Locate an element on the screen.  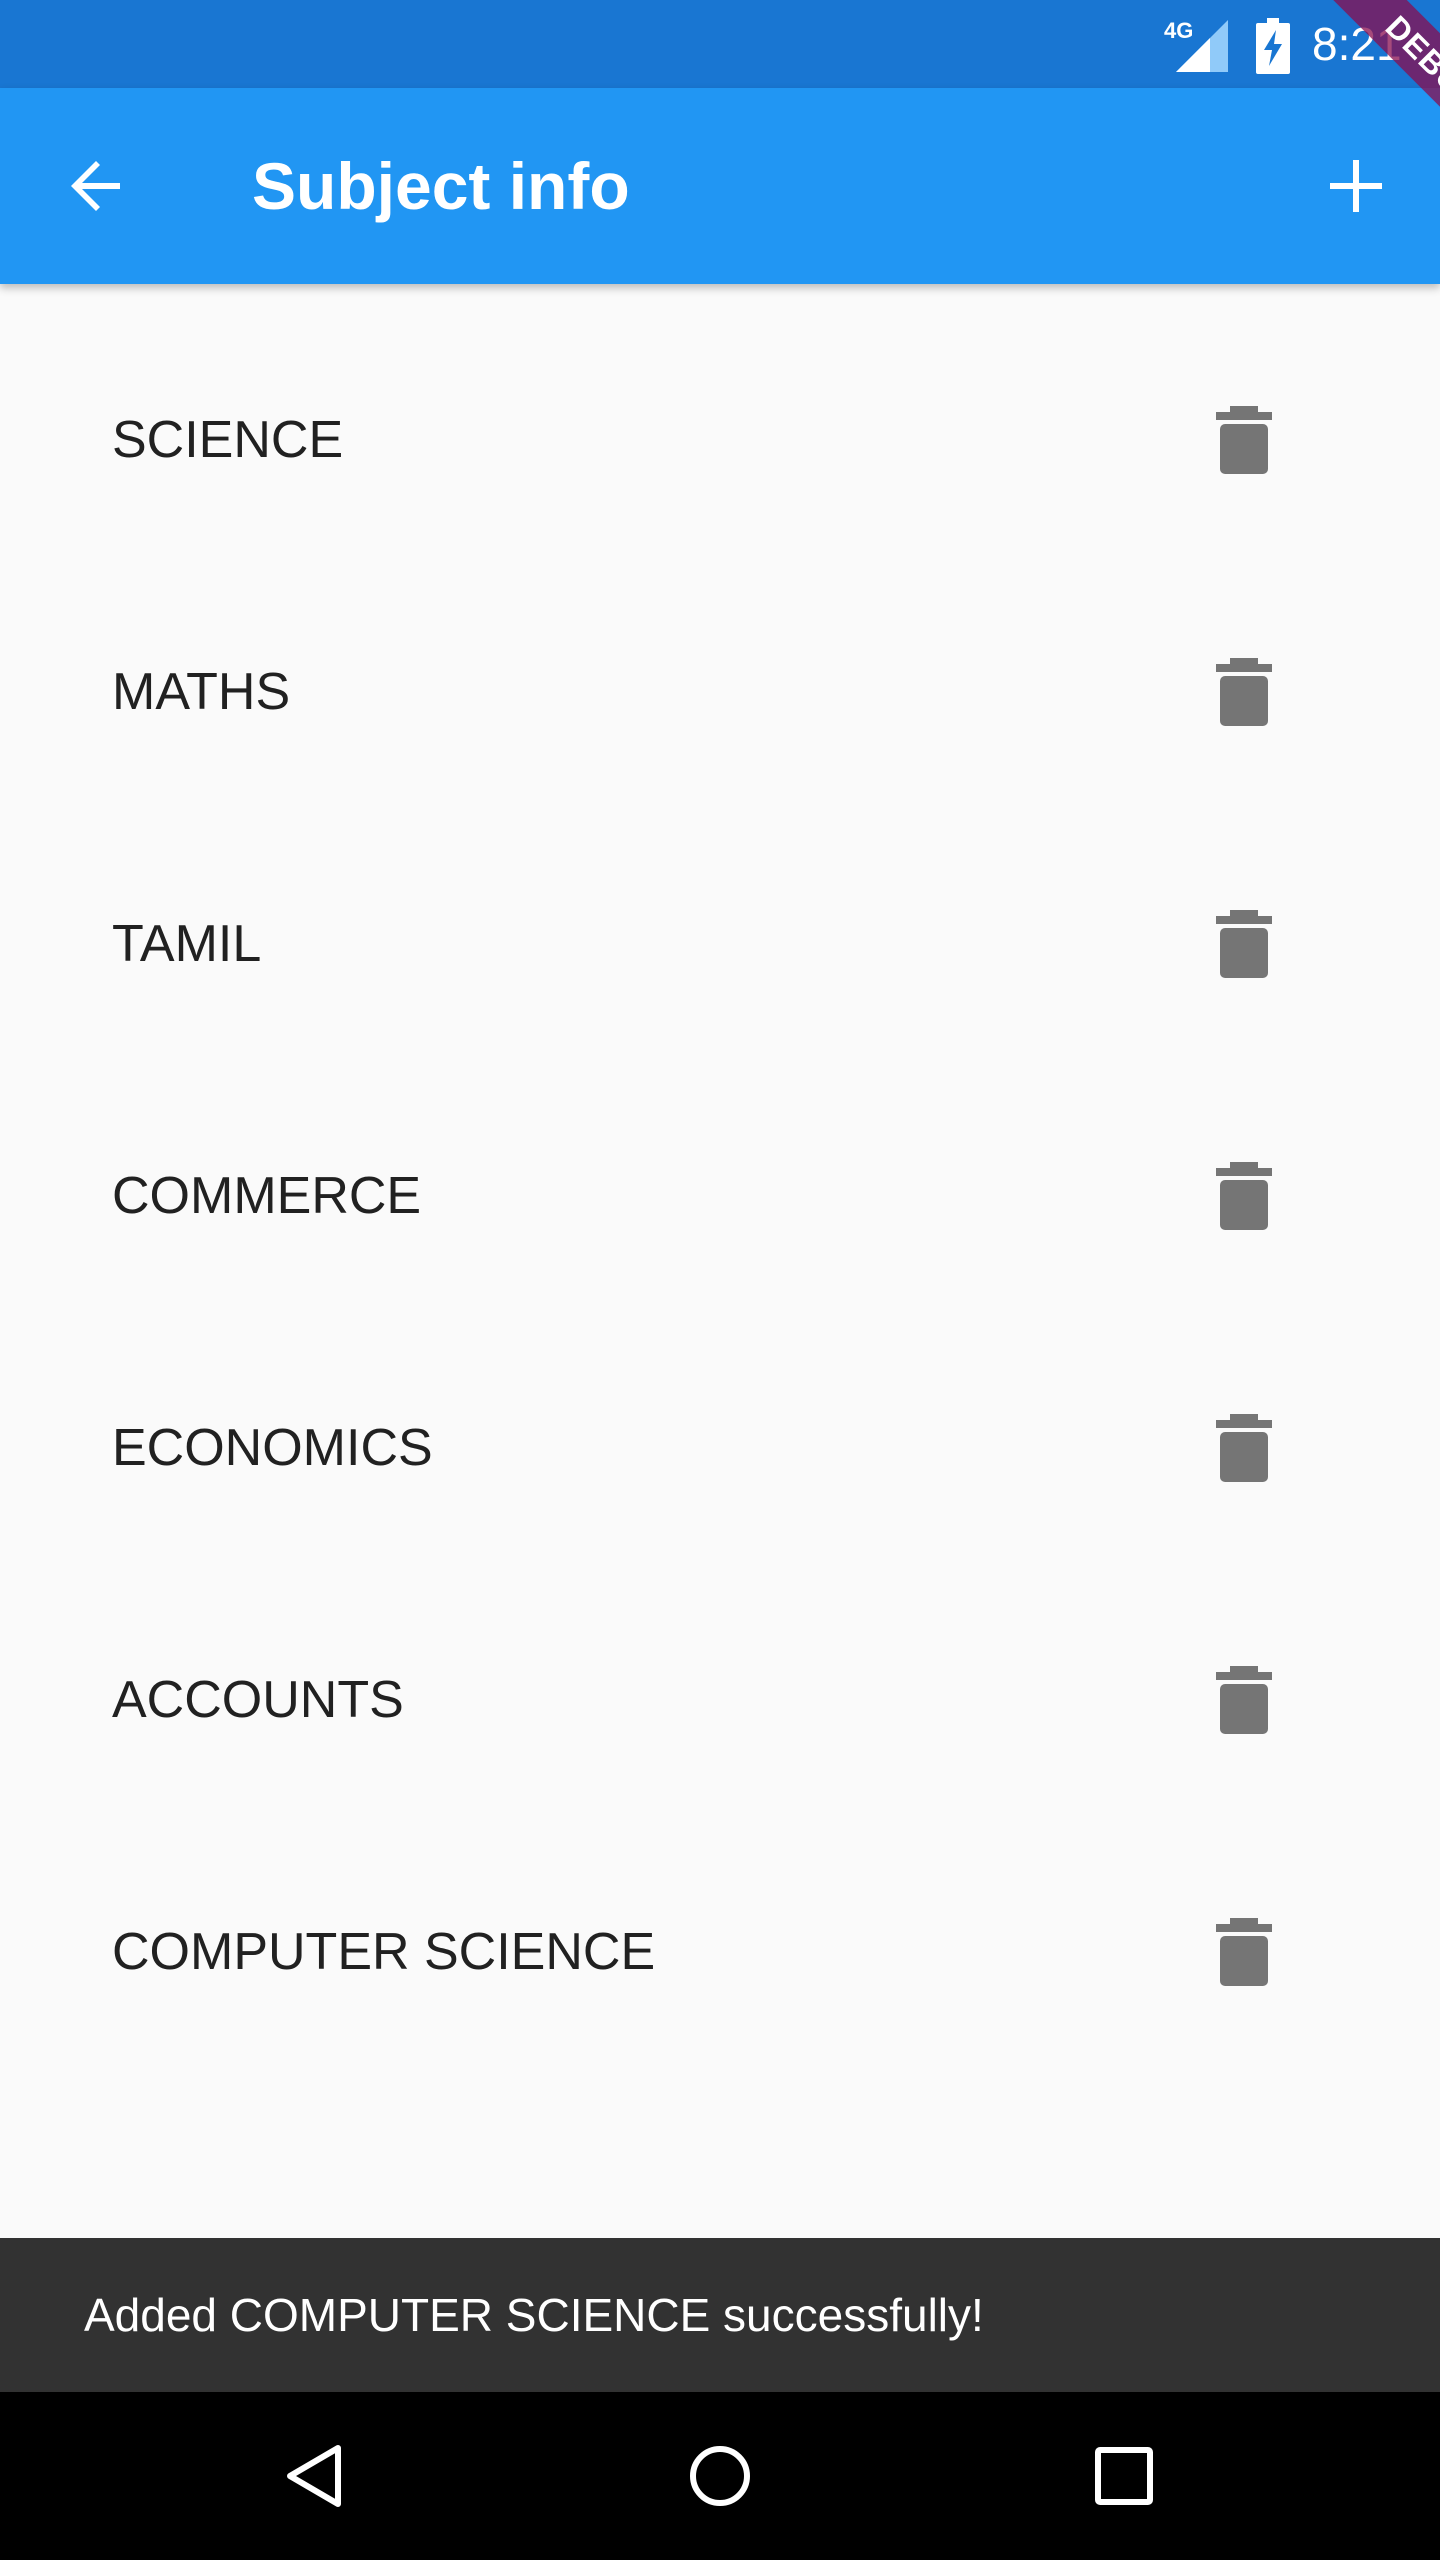
app-bar: Subject info is located at coordinates (720, 186).